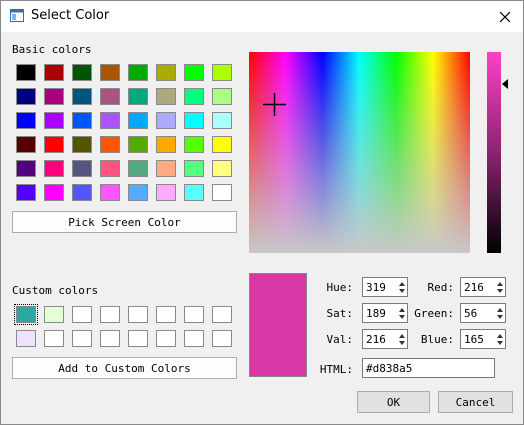 Image resolution: width=524 pixels, height=425 pixels. I want to click on luminance-pointer-icon, so click(505, 84).